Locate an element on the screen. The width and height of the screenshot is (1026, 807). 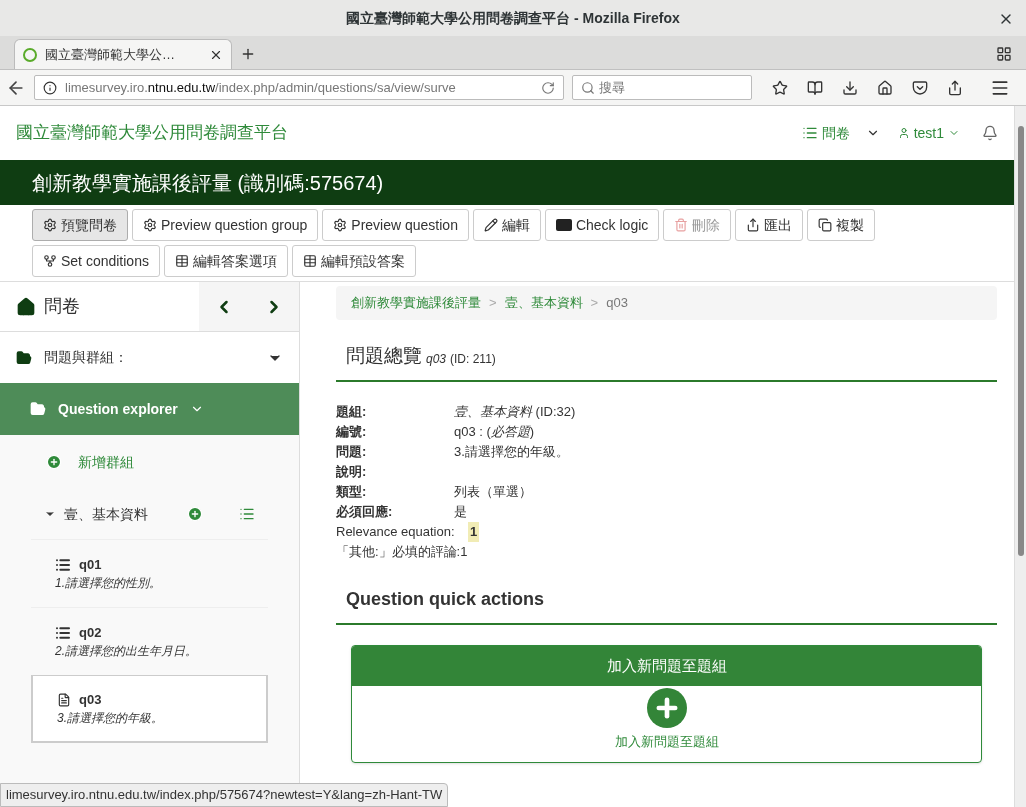
field-value: 列表（單選） is located at coordinates (493, 492).